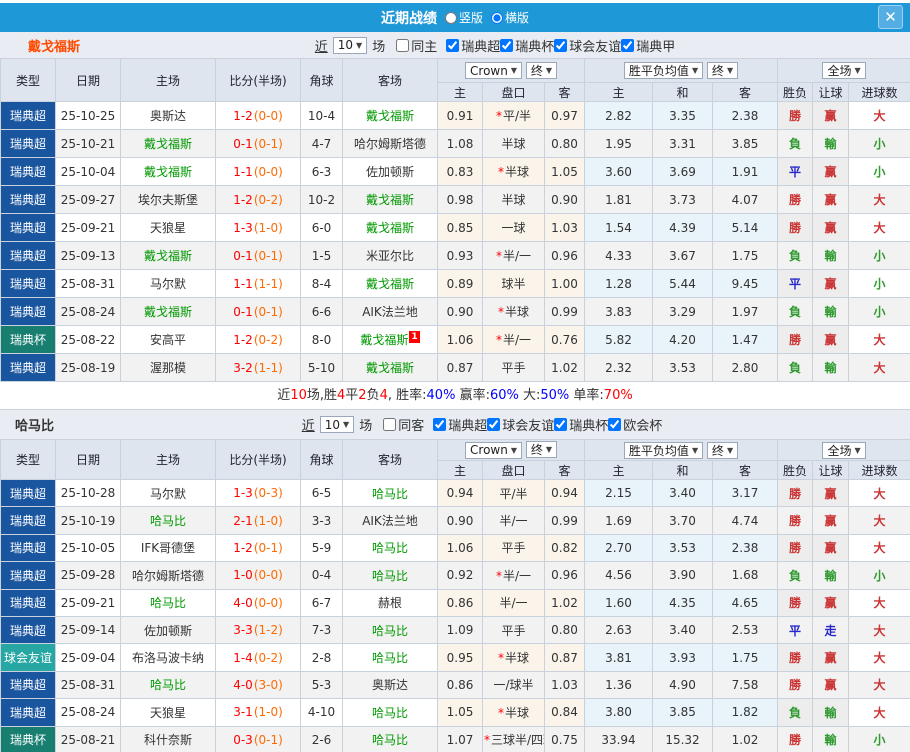 The height and width of the screenshot is (752, 910). What do you see at coordinates (403, 424) in the screenshot?
I see `same-away-filter: 同客` at bounding box center [403, 424].